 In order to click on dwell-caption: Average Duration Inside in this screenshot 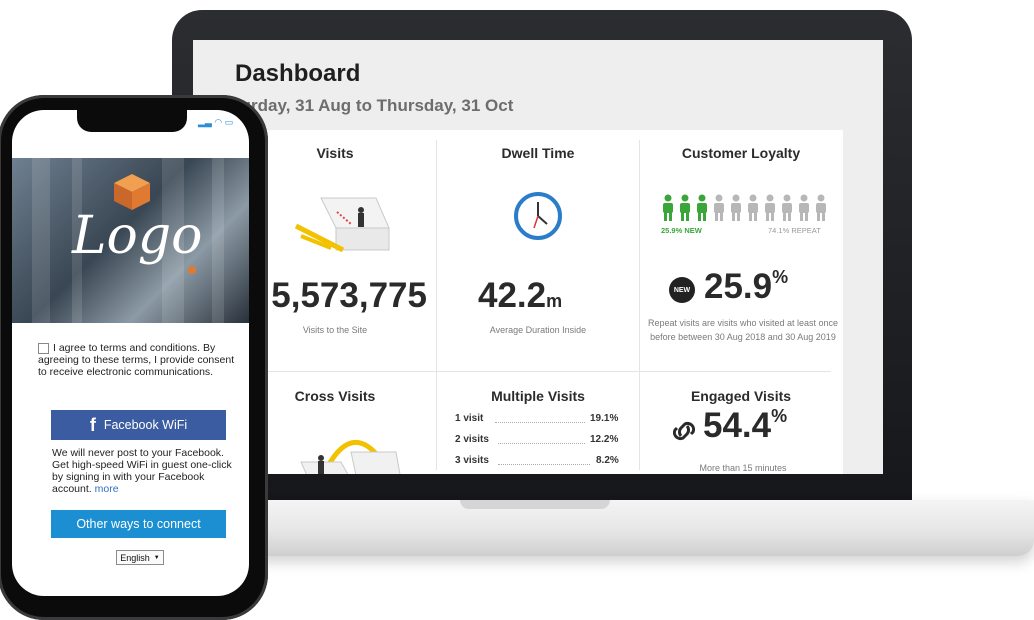, I will do `click(538, 330)`.